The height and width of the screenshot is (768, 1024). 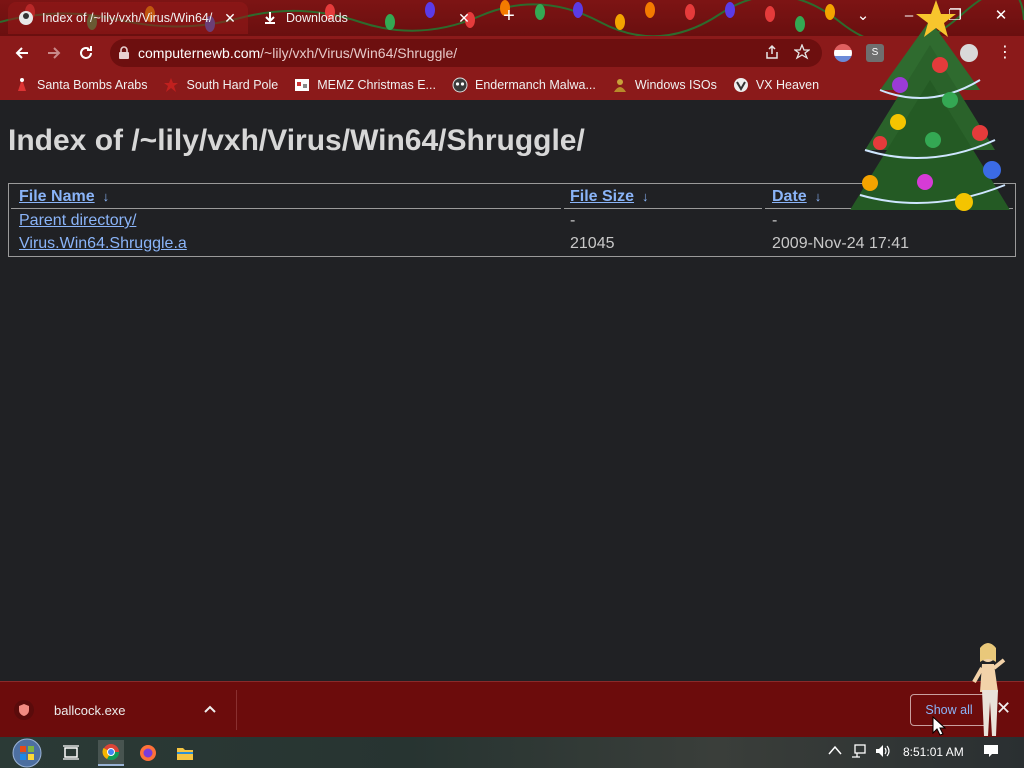 What do you see at coordinates (835, 751) in the screenshot?
I see `chevron-up-tray-icon` at bounding box center [835, 751].